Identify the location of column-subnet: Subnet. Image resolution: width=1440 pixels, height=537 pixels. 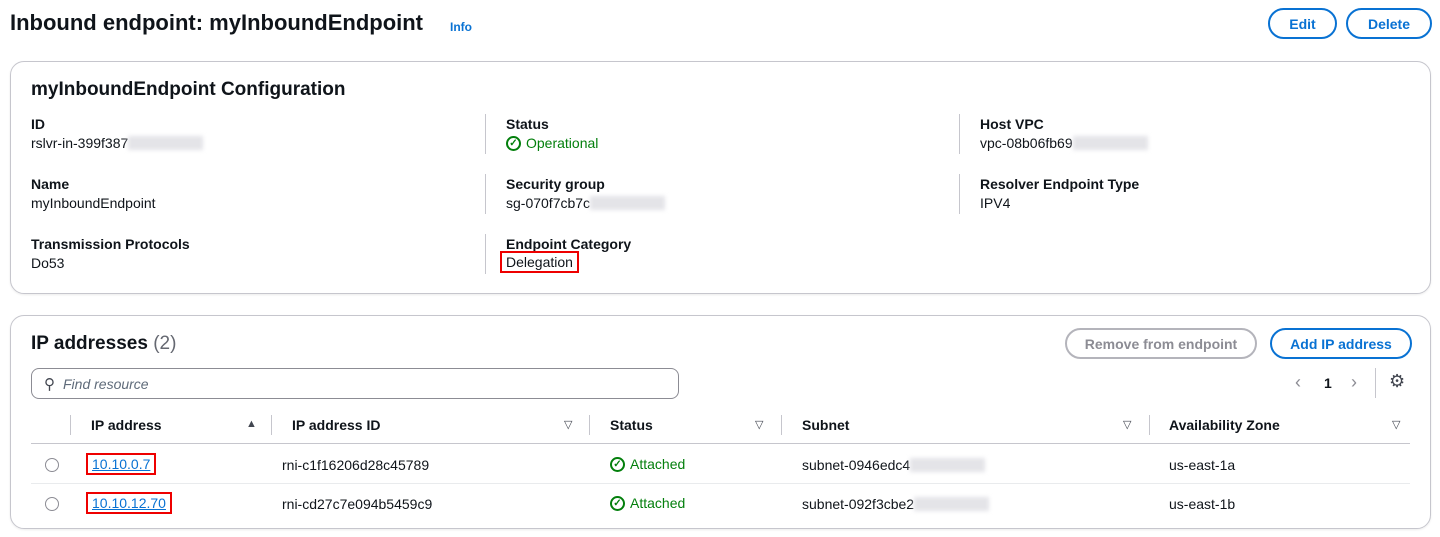
(825, 425).